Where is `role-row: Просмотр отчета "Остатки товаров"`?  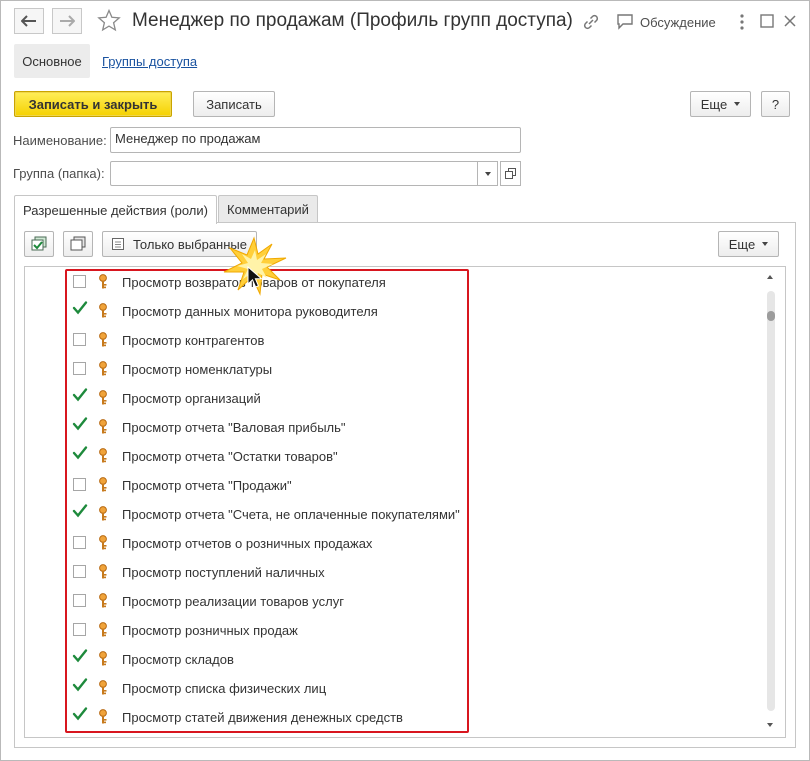 role-row: Просмотр отчета "Остатки товаров" is located at coordinates (395, 456).